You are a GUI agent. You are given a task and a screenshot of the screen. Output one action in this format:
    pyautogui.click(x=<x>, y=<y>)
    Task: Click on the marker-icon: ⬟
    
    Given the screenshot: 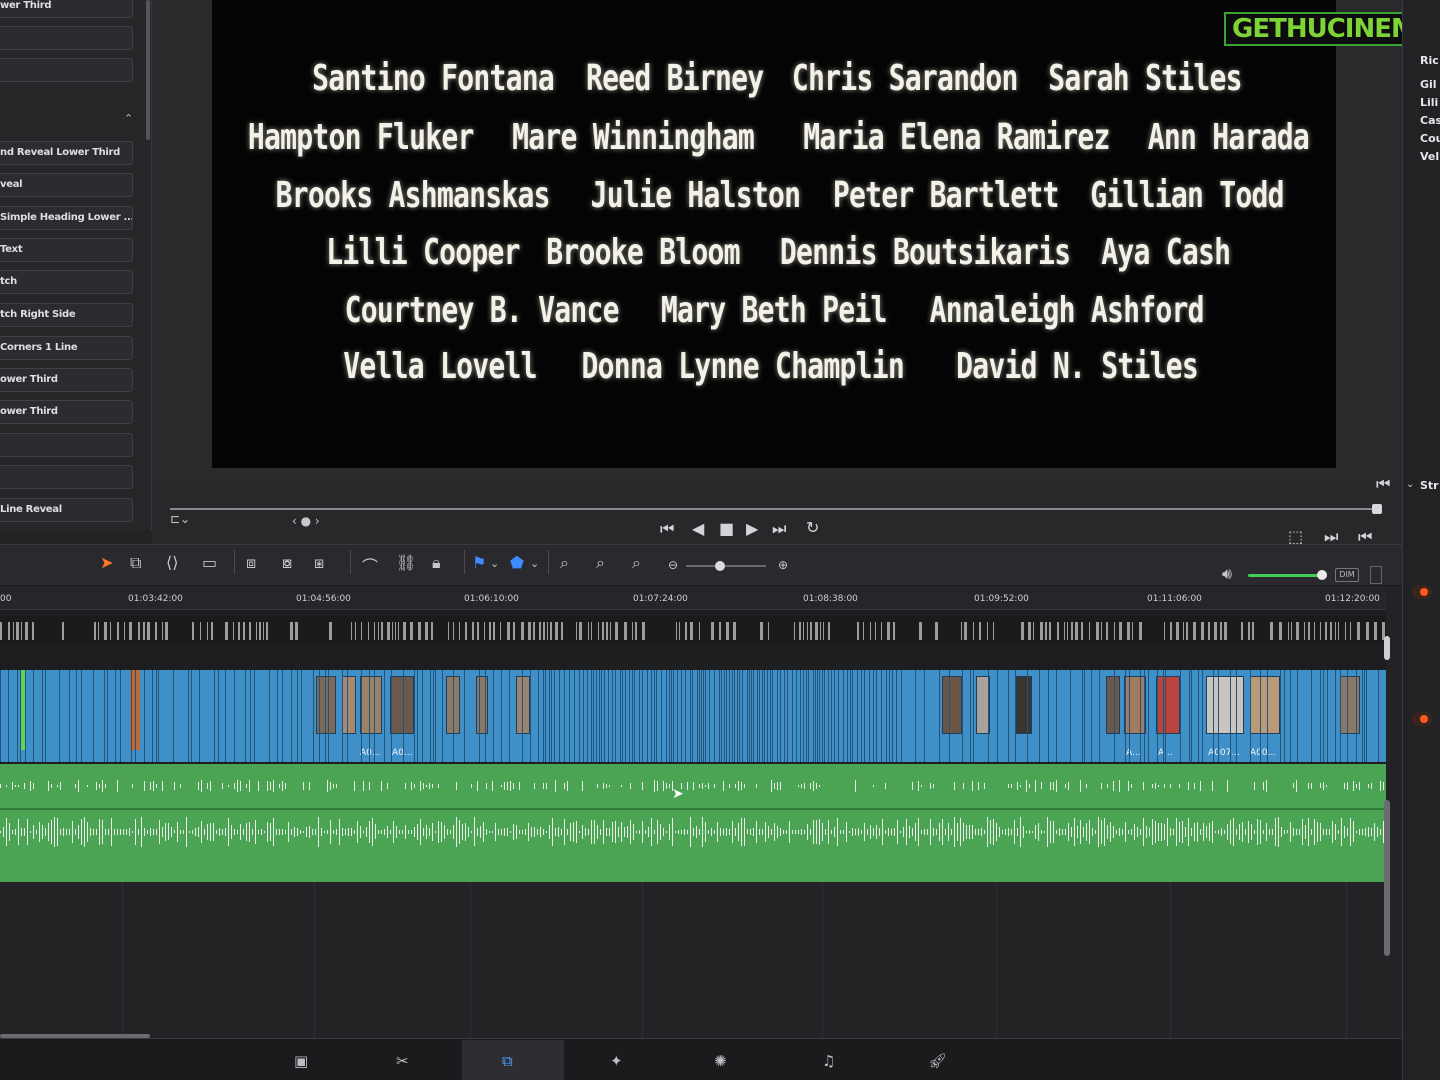 What is the action you would take?
    pyautogui.click(x=517, y=562)
    